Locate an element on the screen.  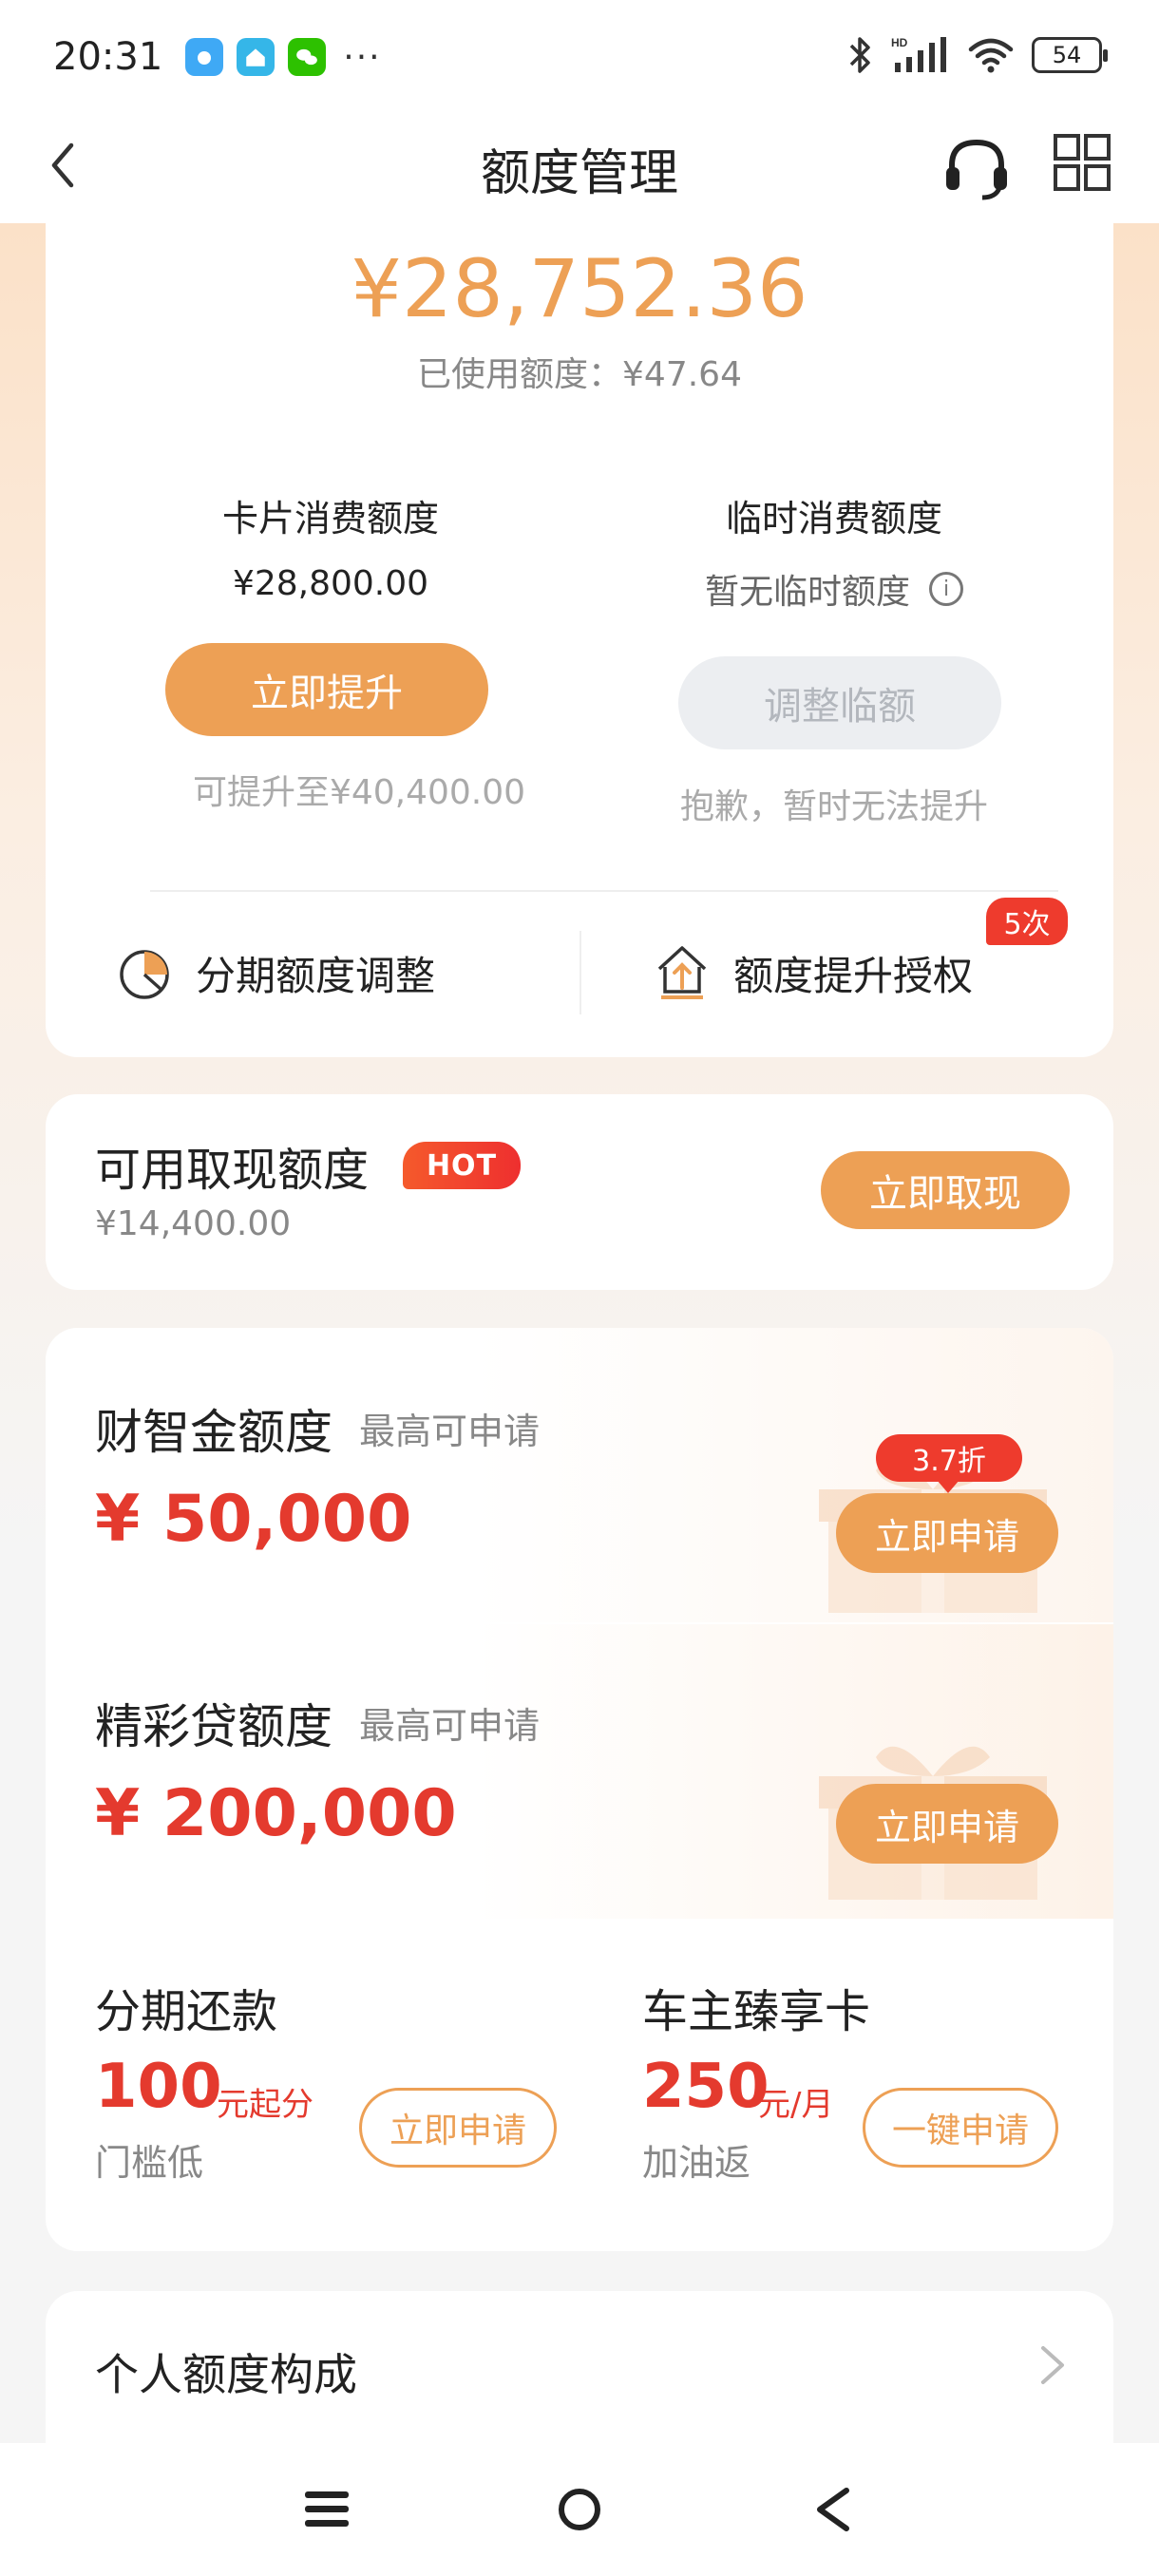
installment-unit: 元起分 is located at coordinates (265, 2105).